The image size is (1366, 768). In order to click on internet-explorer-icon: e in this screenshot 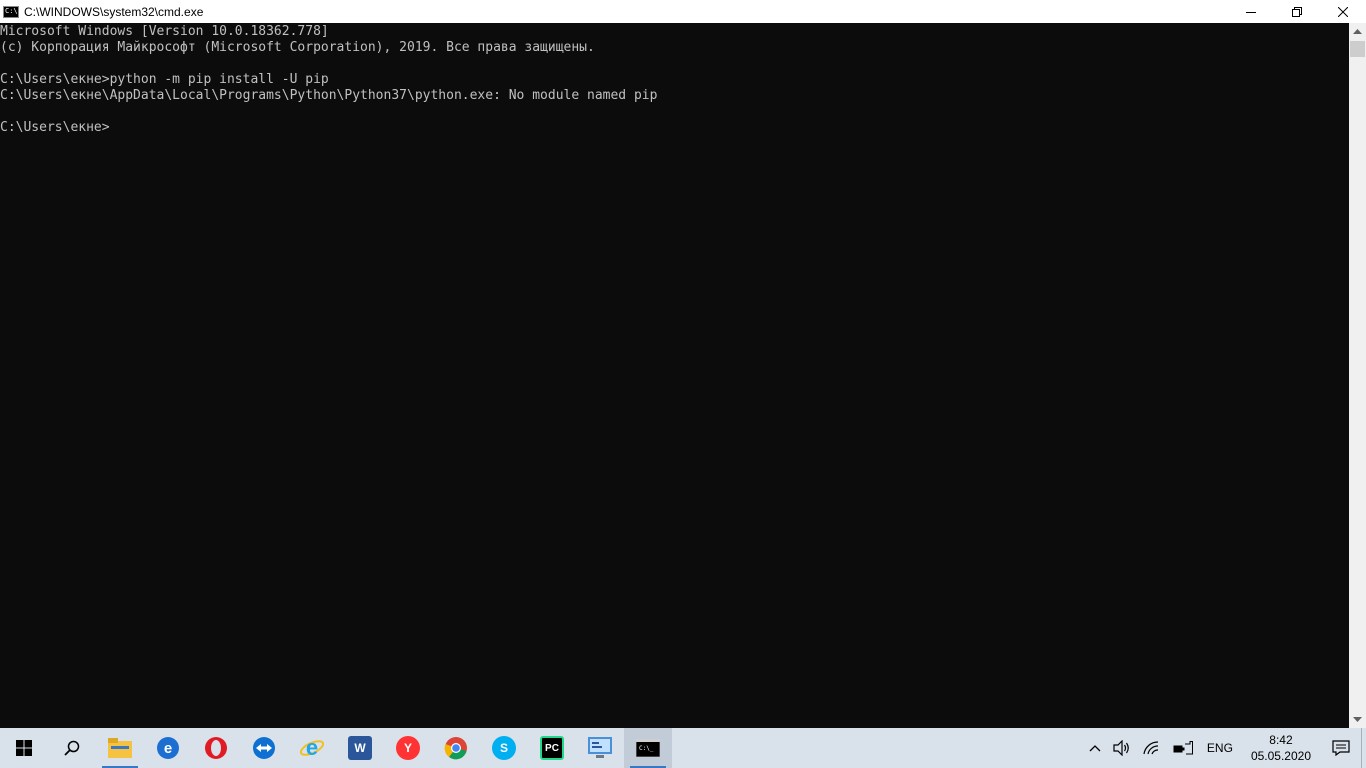, I will do `click(312, 748)`.